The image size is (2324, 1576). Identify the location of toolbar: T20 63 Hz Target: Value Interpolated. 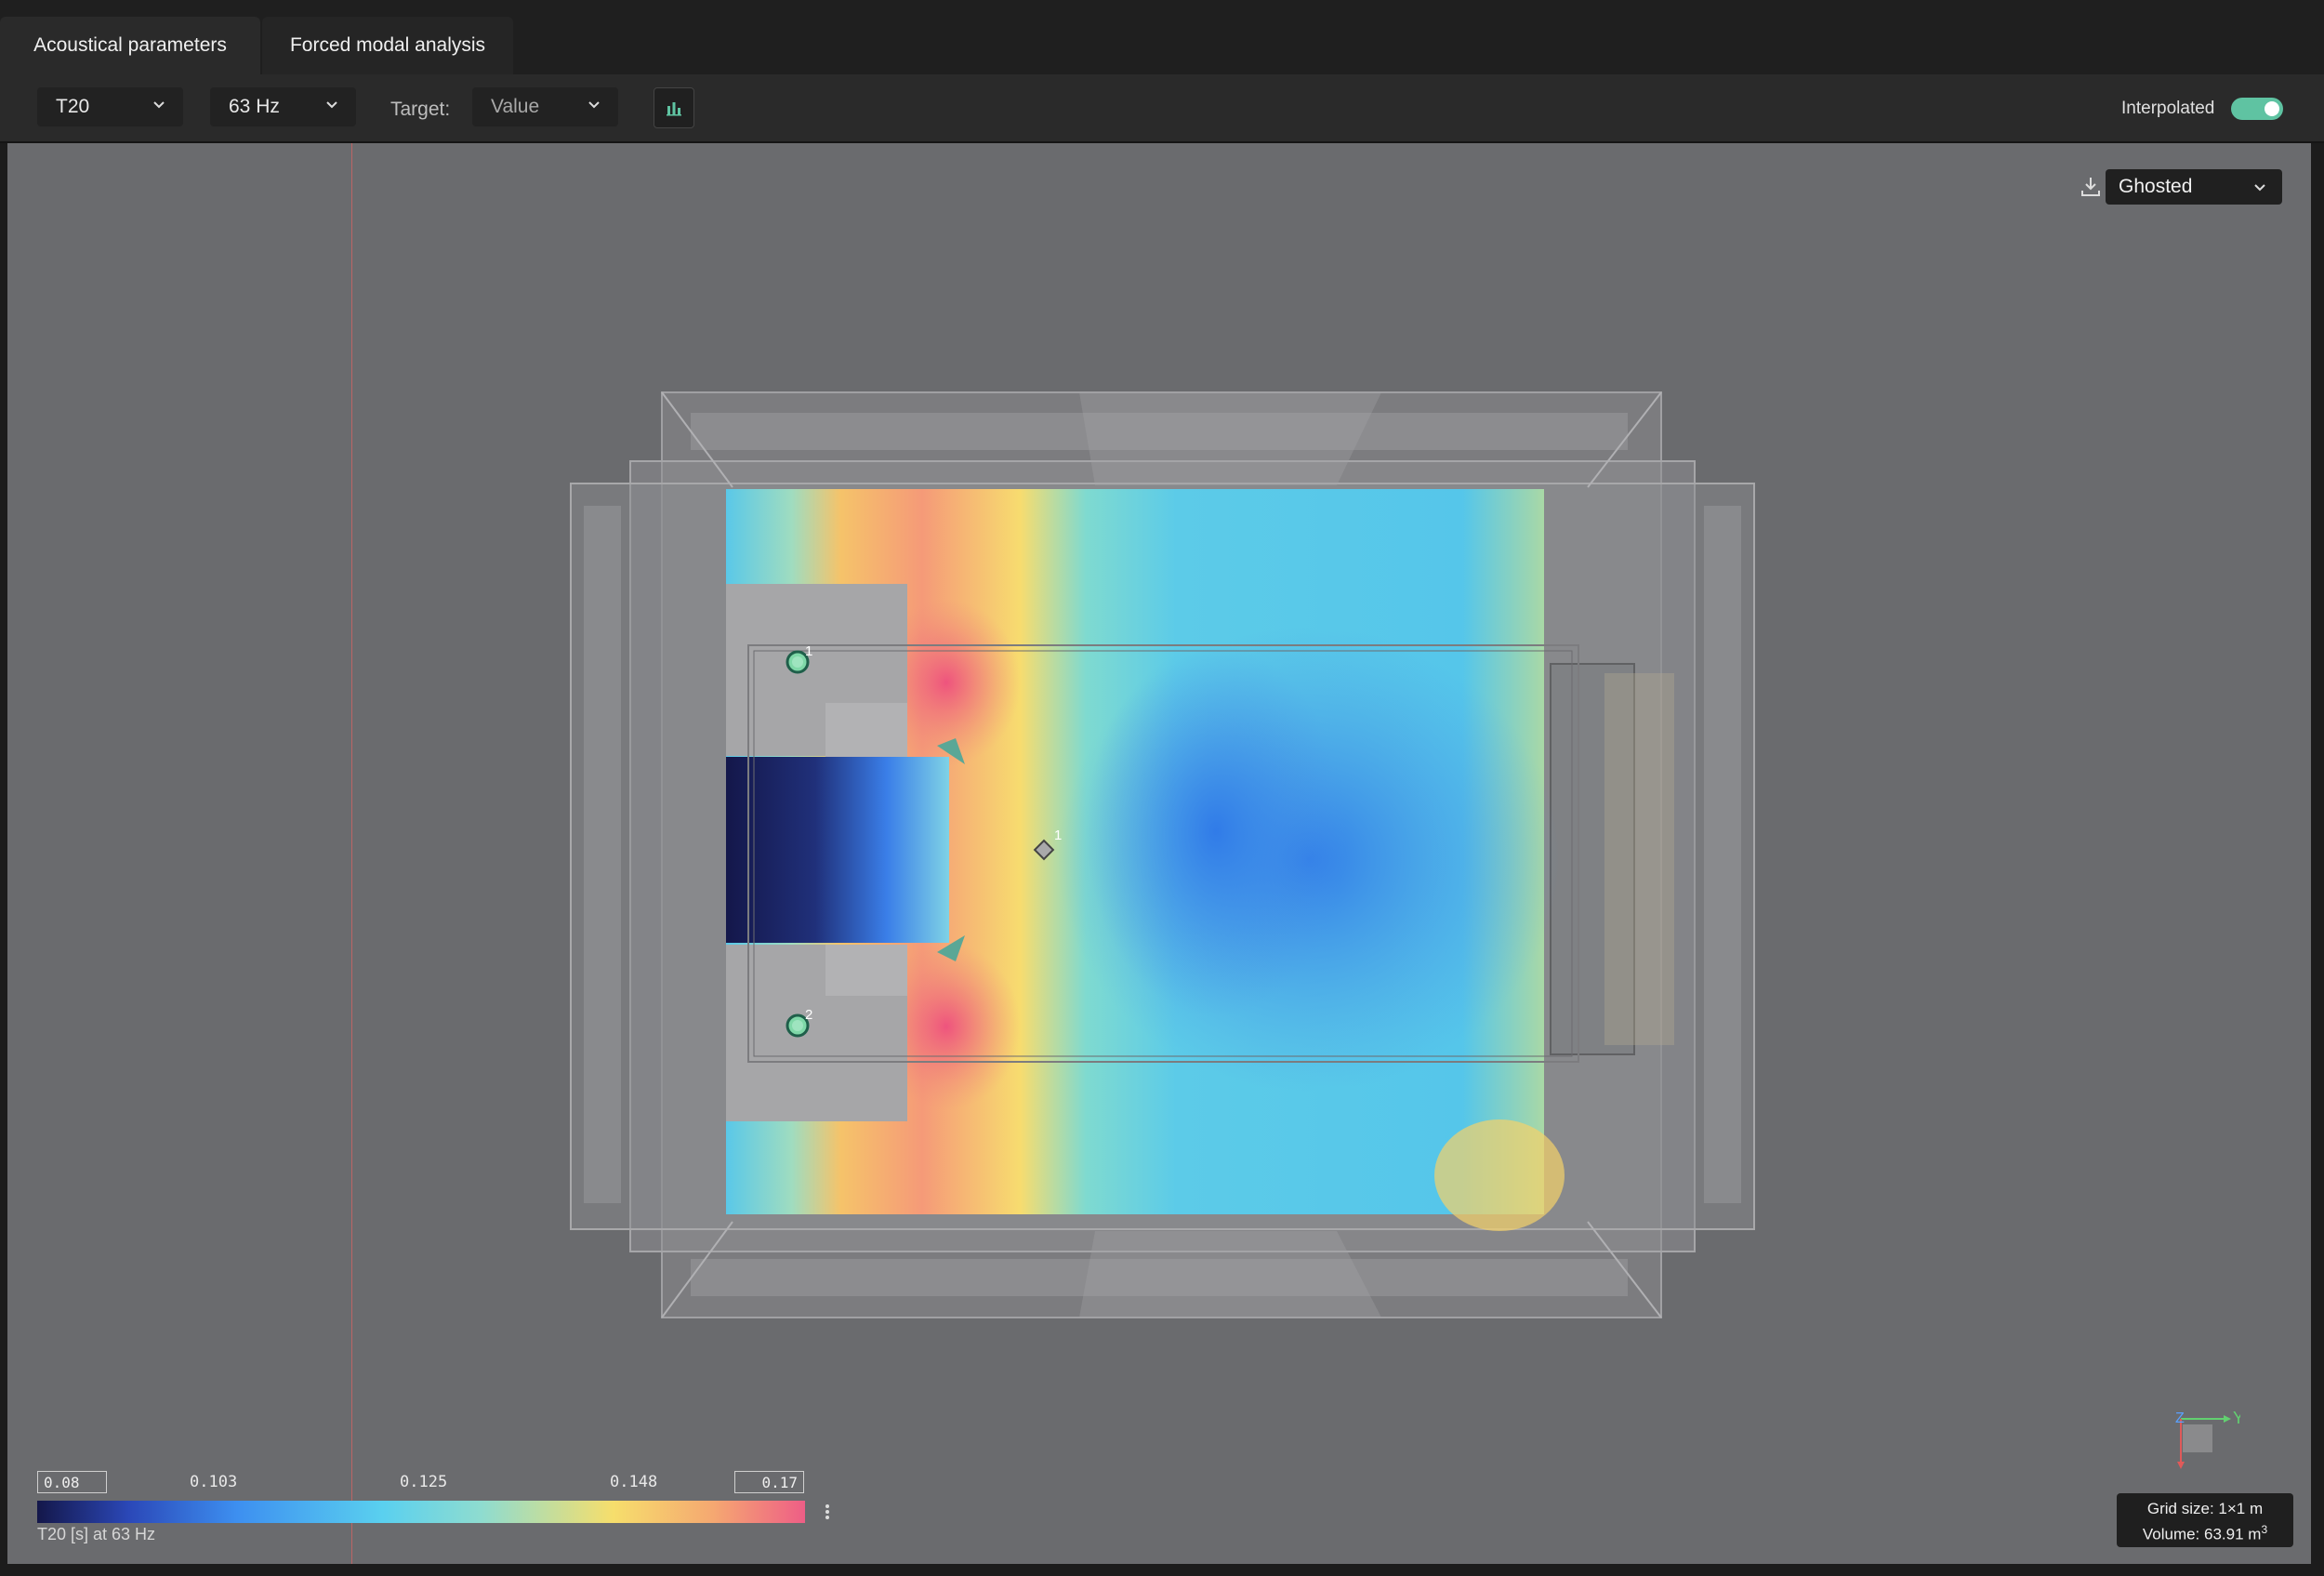
(1162, 109).